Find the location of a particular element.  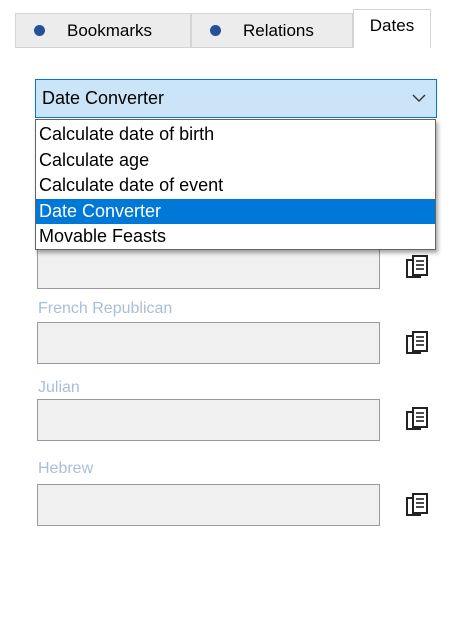

dropdown-item-calculate-date-of-birth: Calculate date of birth is located at coordinates (235, 135).